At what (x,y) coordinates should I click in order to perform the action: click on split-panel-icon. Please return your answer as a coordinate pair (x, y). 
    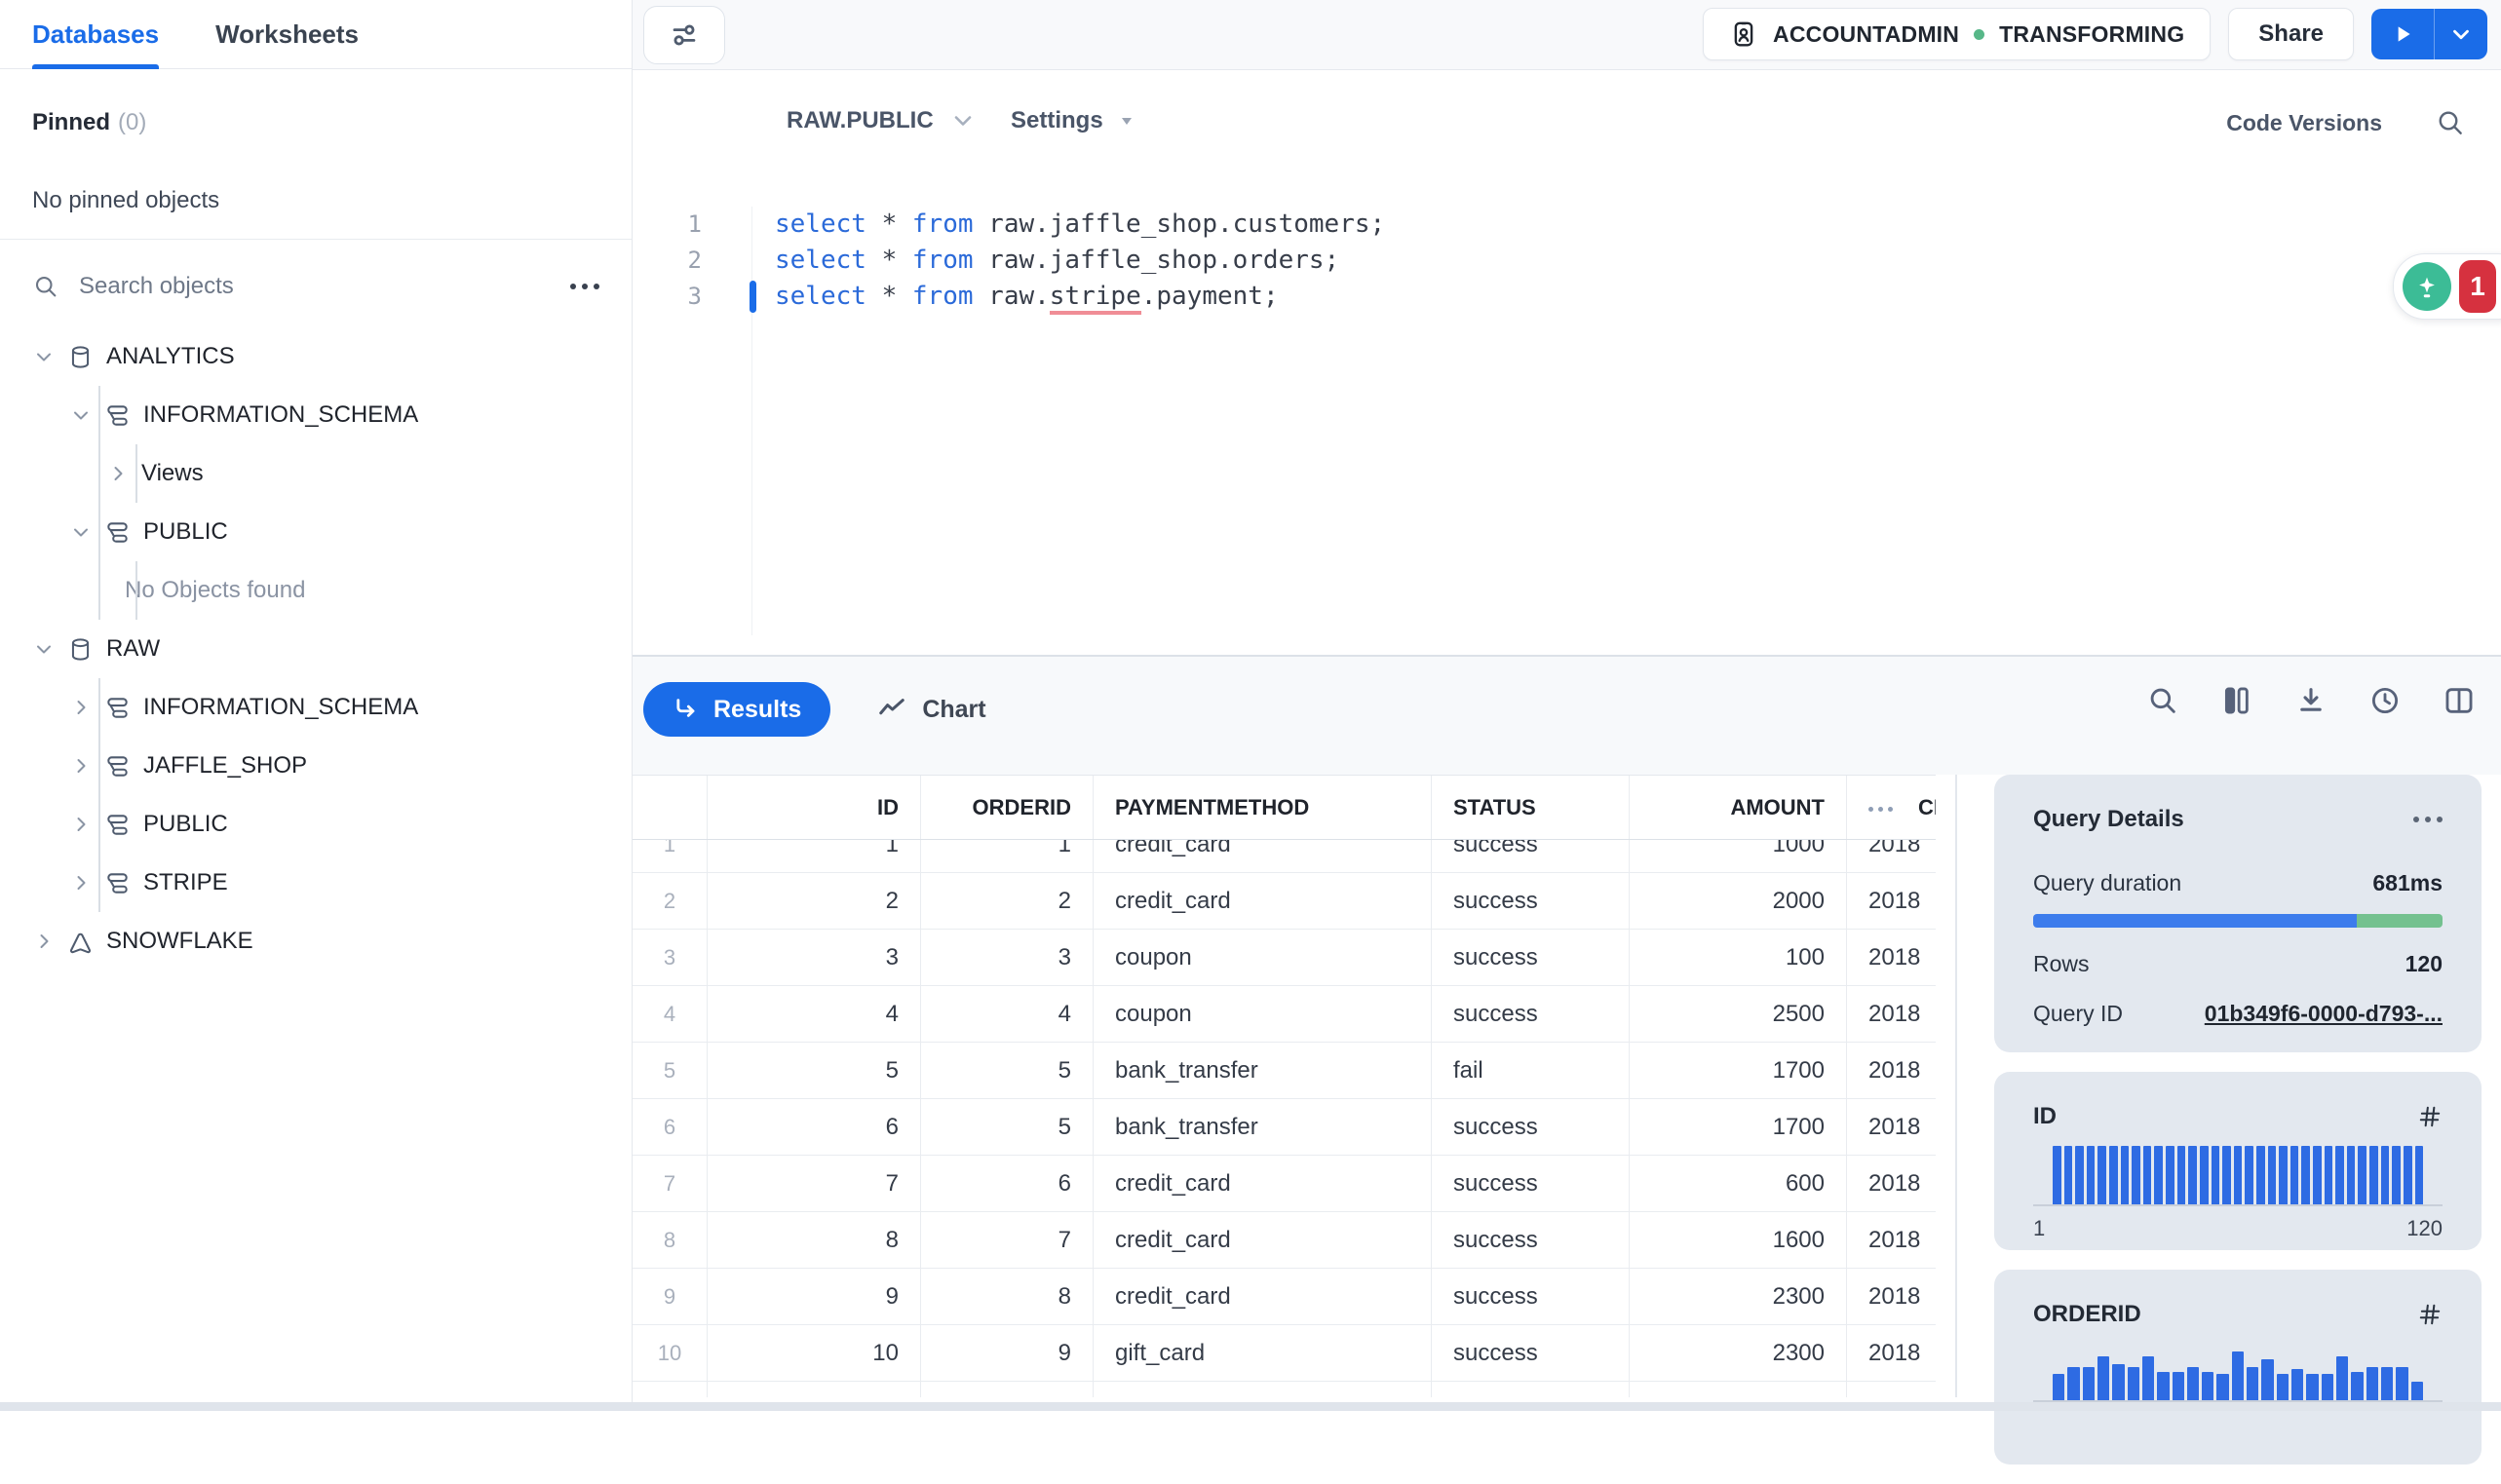
    Looking at the image, I should click on (2459, 700).